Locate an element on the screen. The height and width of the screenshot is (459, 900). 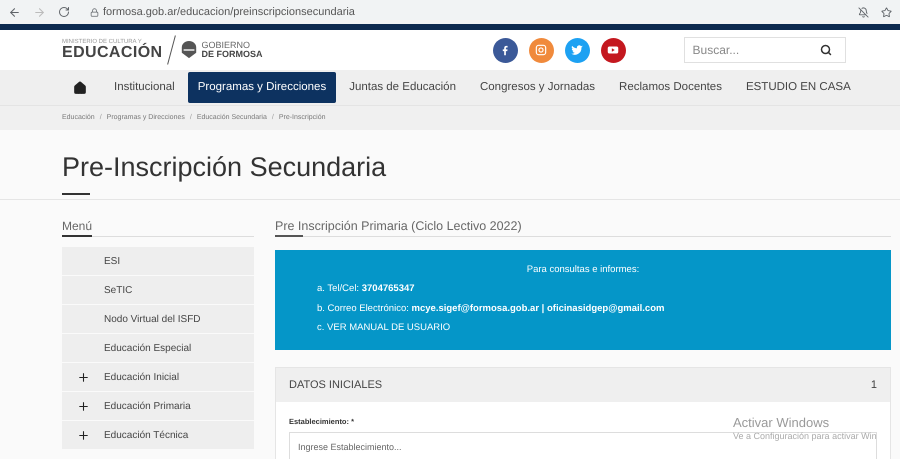
nav-tab: ESTUDIO EN CASA is located at coordinates (798, 87).